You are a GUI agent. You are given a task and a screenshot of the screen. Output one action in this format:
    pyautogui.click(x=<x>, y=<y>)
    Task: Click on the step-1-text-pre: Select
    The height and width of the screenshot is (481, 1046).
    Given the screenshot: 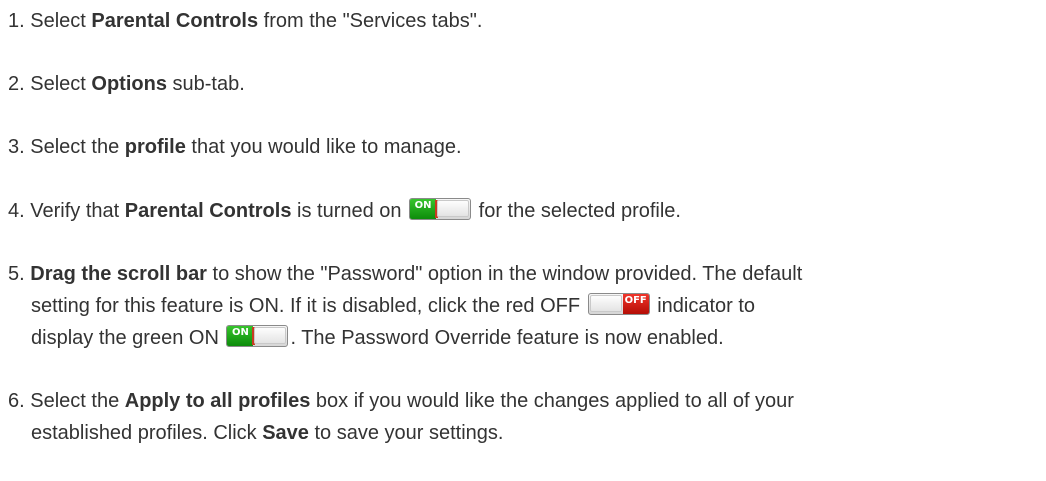 What is the action you would take?
    pyautogui.click(x=58, y=21)
    